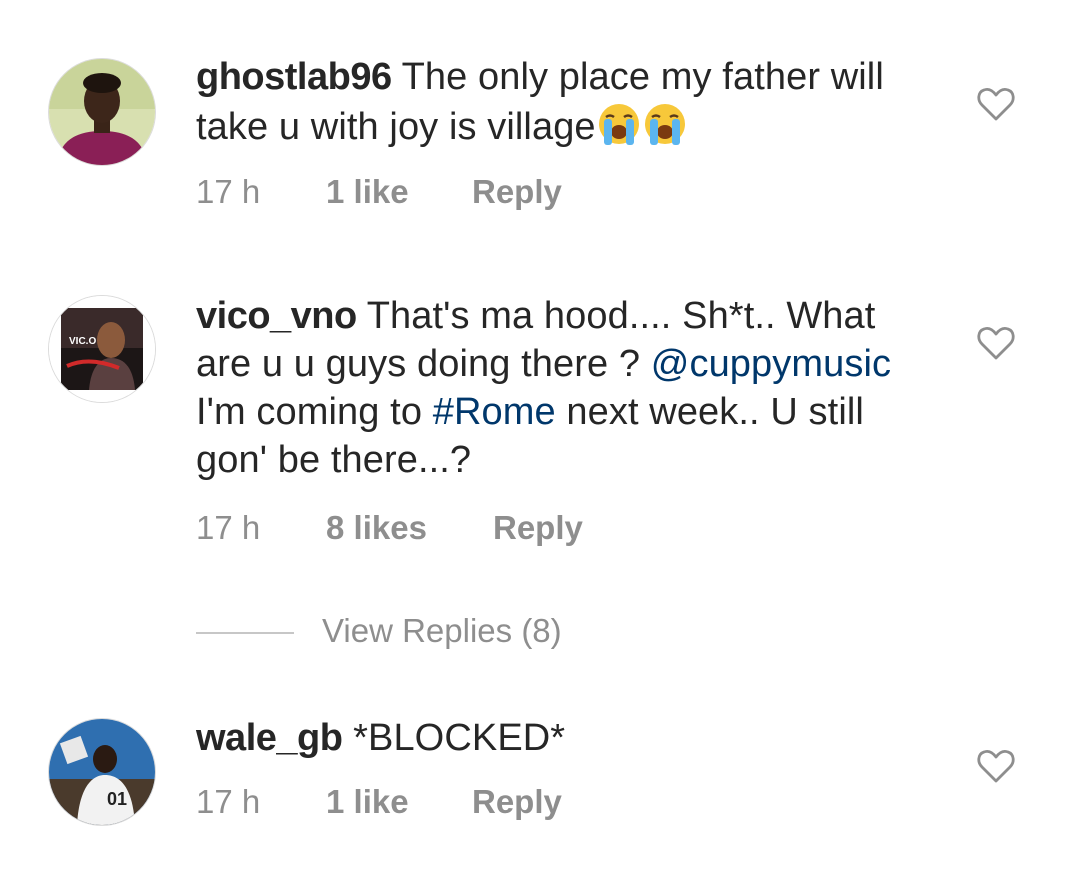 The image size is (1080, 874). I want to click on comment-username: wale_gb, so click(269, 738).